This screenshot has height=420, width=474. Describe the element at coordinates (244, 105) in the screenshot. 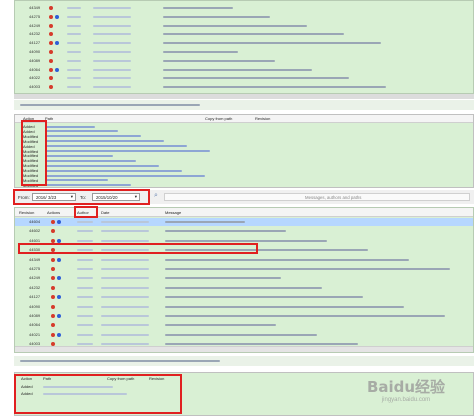

I see `top-message-strip` at that location.